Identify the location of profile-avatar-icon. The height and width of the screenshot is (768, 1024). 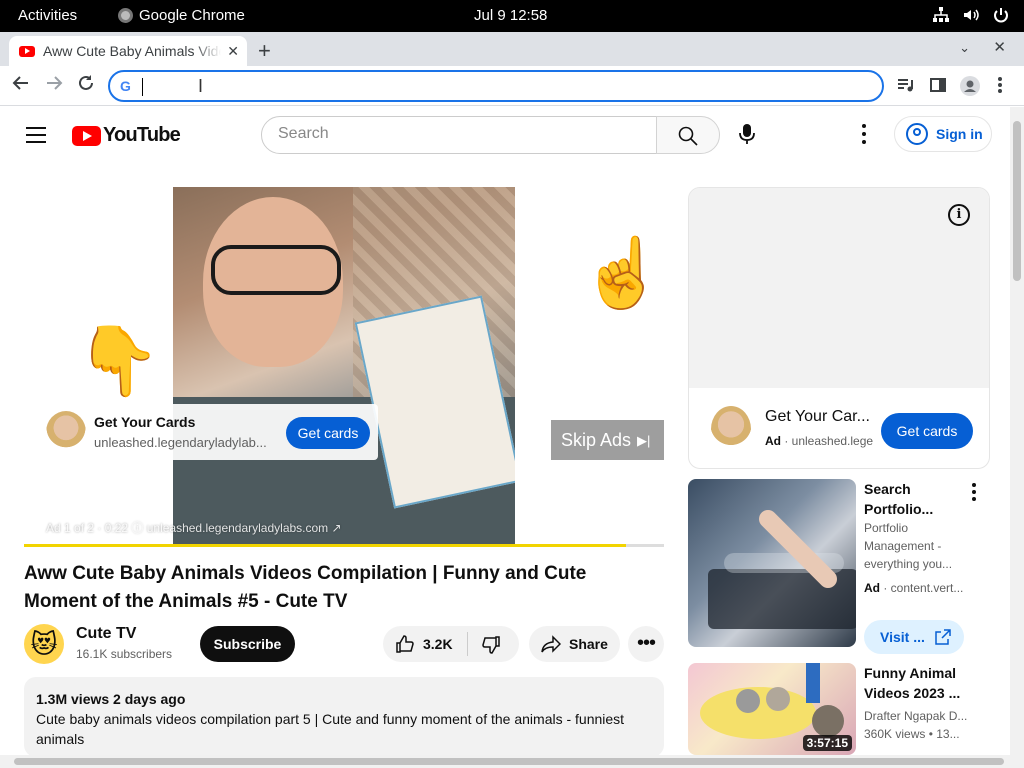
(970, 86).